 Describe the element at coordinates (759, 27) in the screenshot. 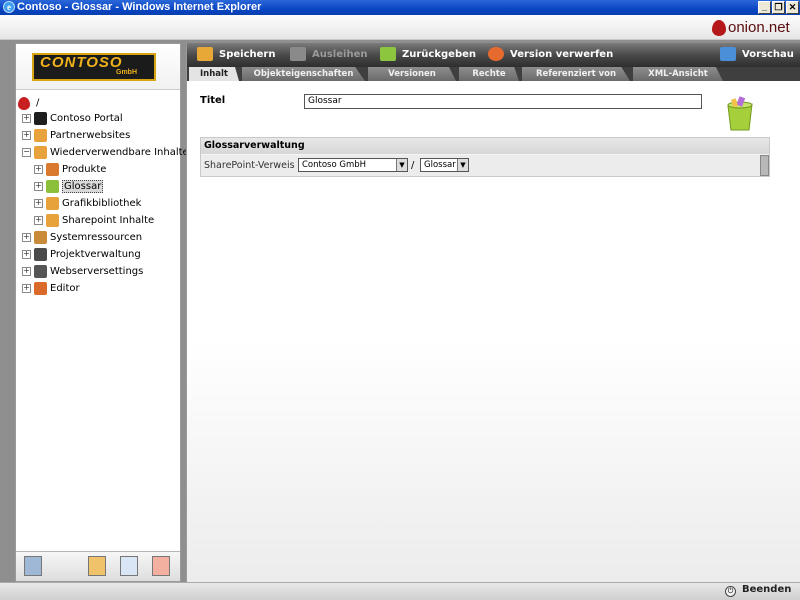

I see `brand-name: onion.net` at that location.